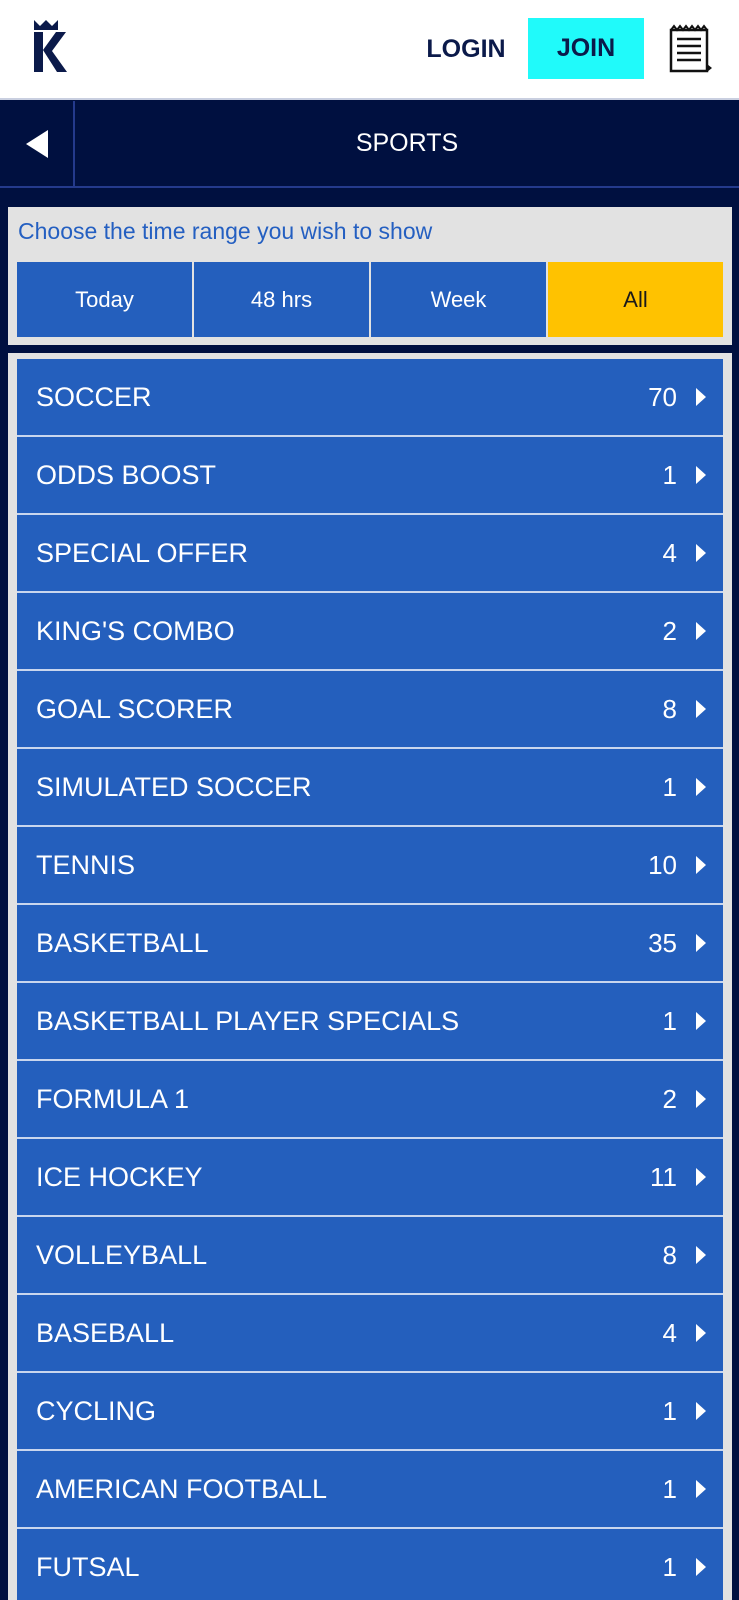 This screenshot has height=1600, width=739. Describe the element at coordinates (370, 1334) in the screenshot. I see `sport-row-baseball: BASEBALL 4` at that location.